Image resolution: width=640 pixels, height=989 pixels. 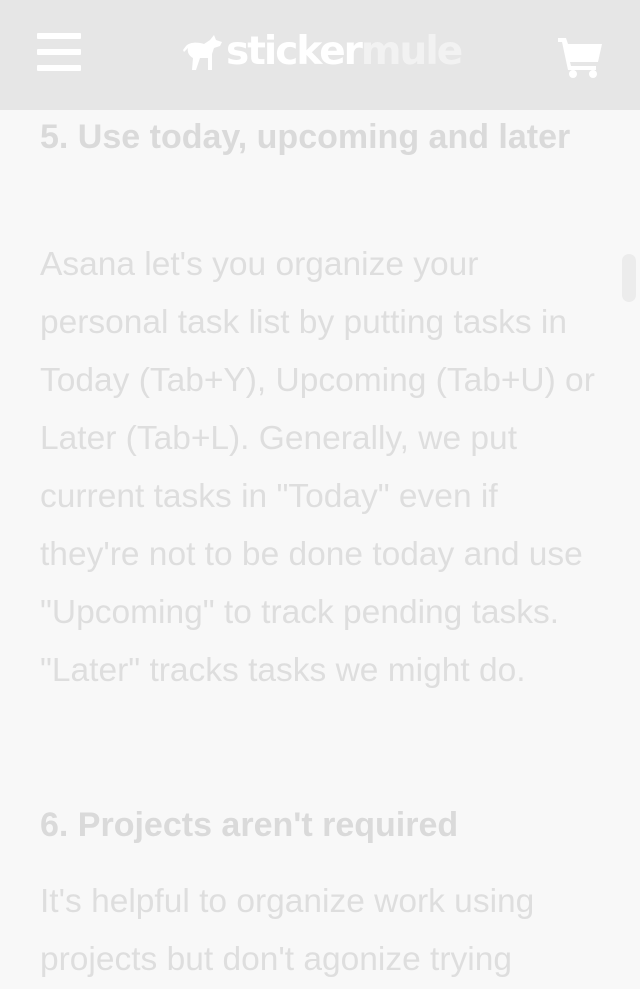 I want to click on logo-text-sticker: sticker, so click(x=294, y=51).